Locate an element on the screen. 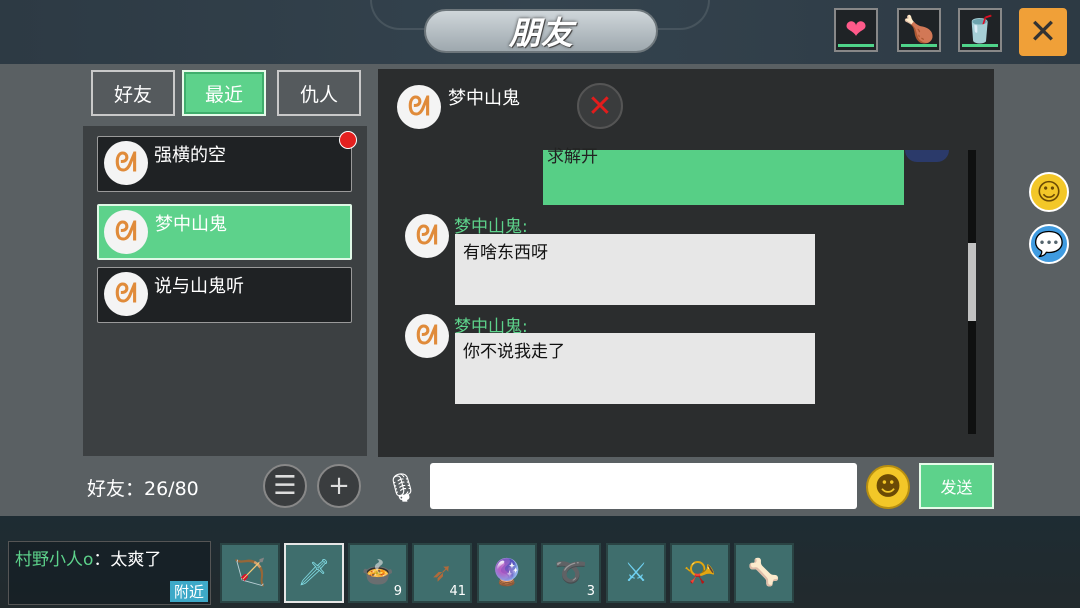  water-icon: 🥤 is located at coordinates (980, 30).